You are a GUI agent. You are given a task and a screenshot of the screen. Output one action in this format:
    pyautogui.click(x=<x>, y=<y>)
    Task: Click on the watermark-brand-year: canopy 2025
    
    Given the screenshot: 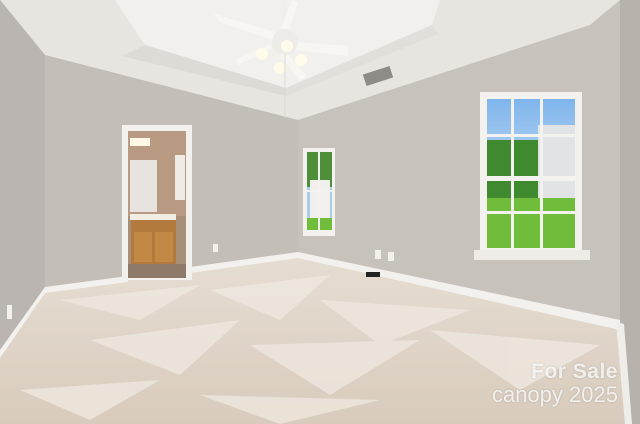 What is the action you would take?
    pyautogui.click(x=555, y=395)
    